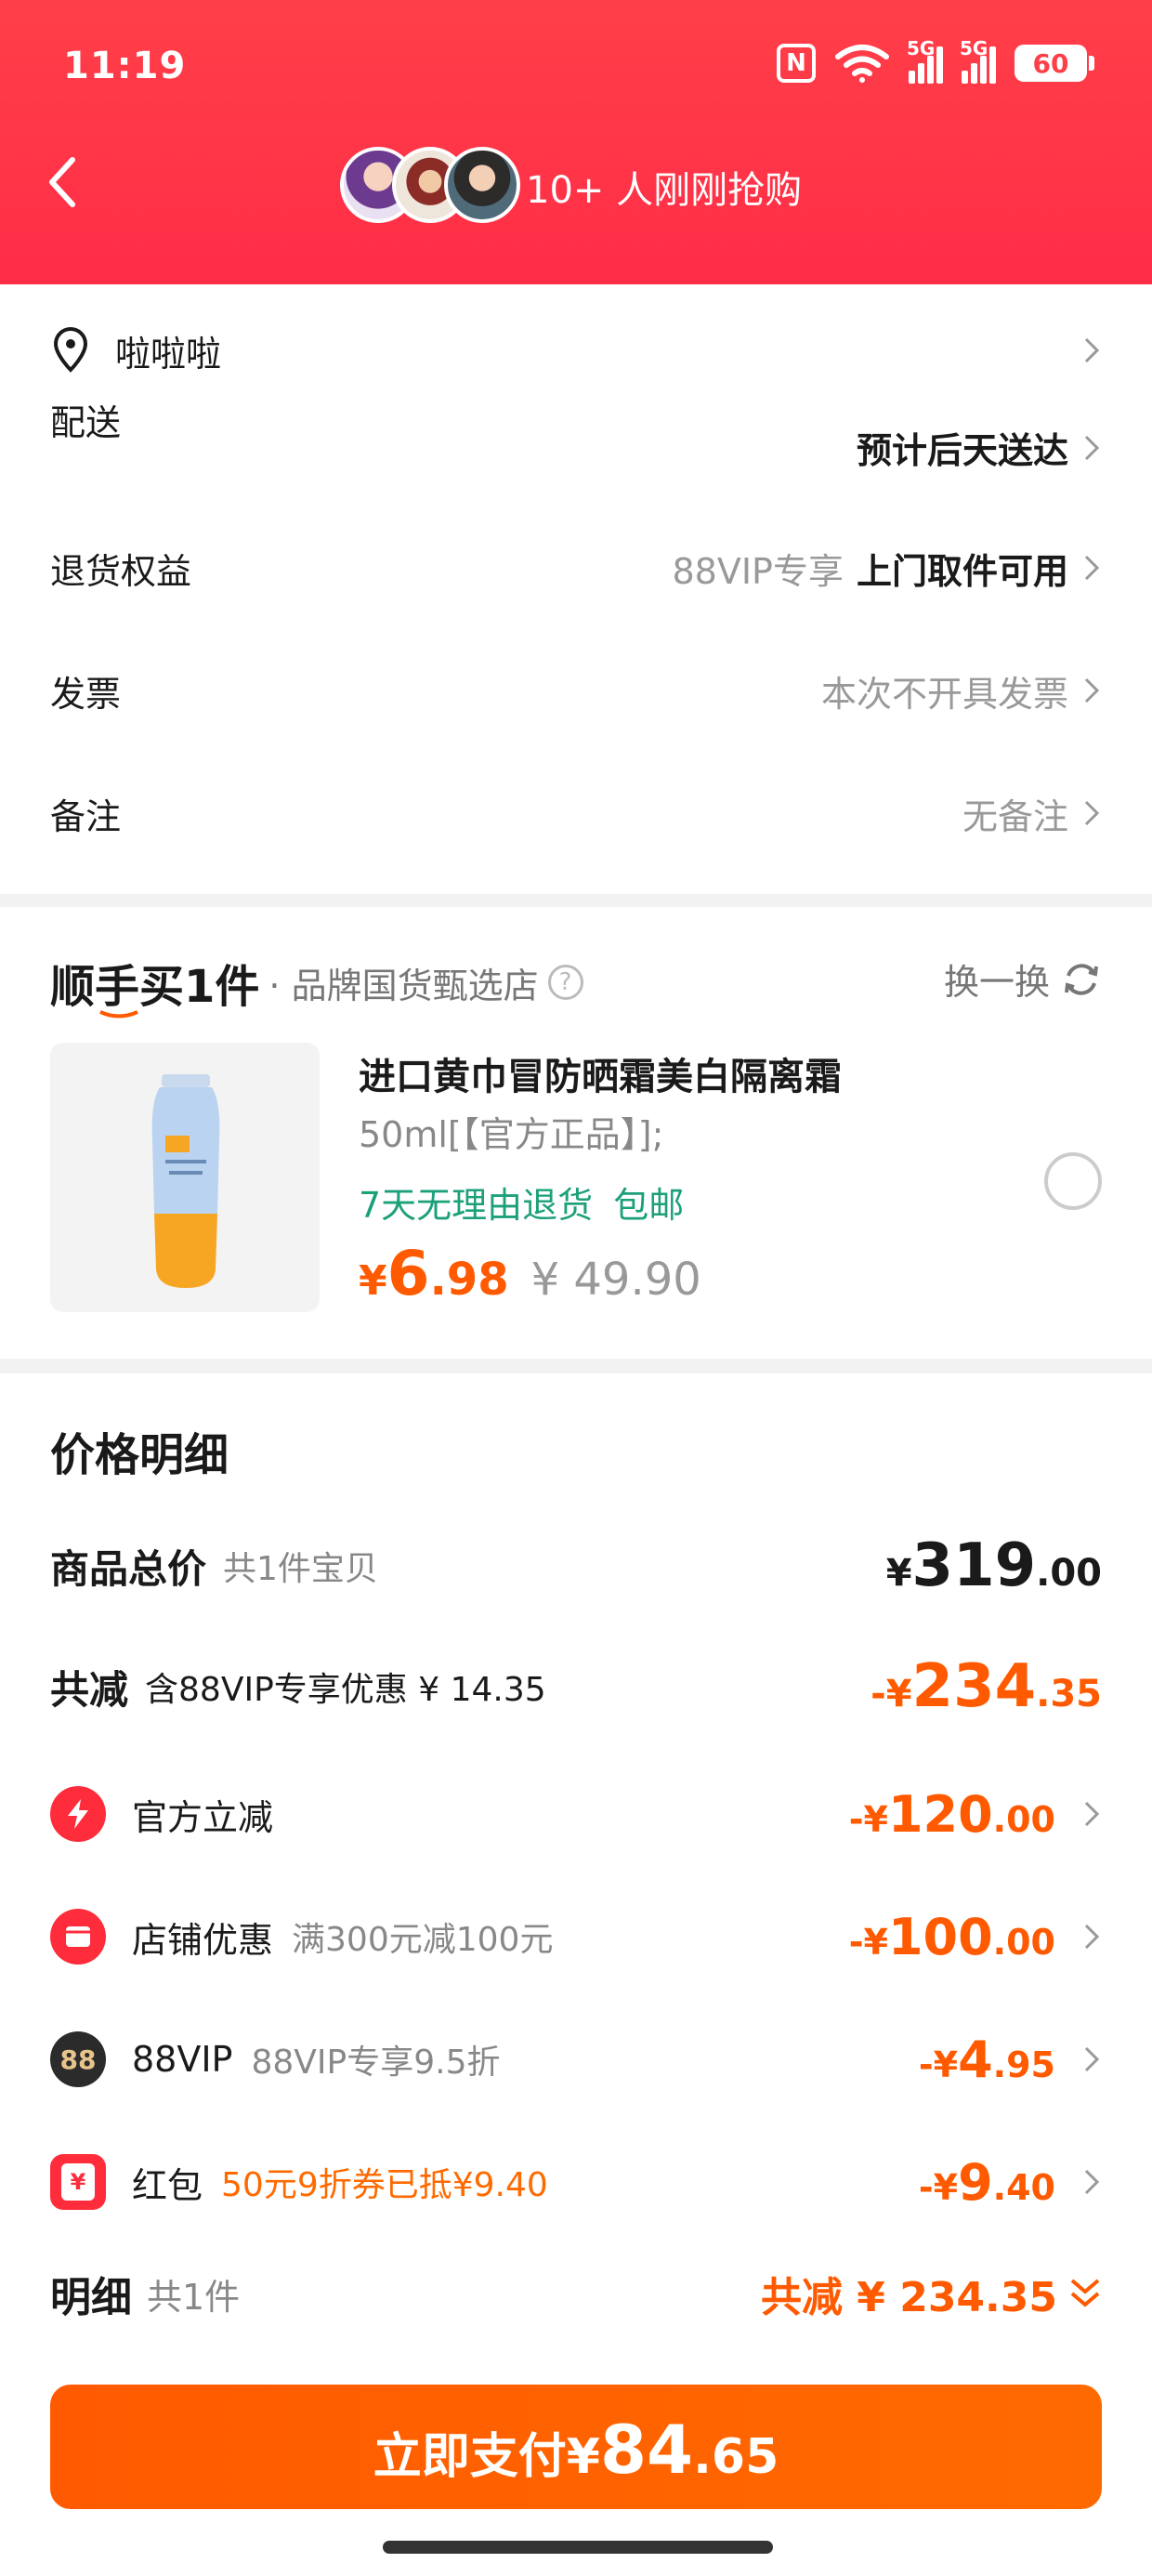 This screenshot has width=1152, height=2576. I want to click on discount-item-red-packet: ¥ 红包 50元9折券已抵¥9.40 -¥ 9.40, so click(576, 2182).